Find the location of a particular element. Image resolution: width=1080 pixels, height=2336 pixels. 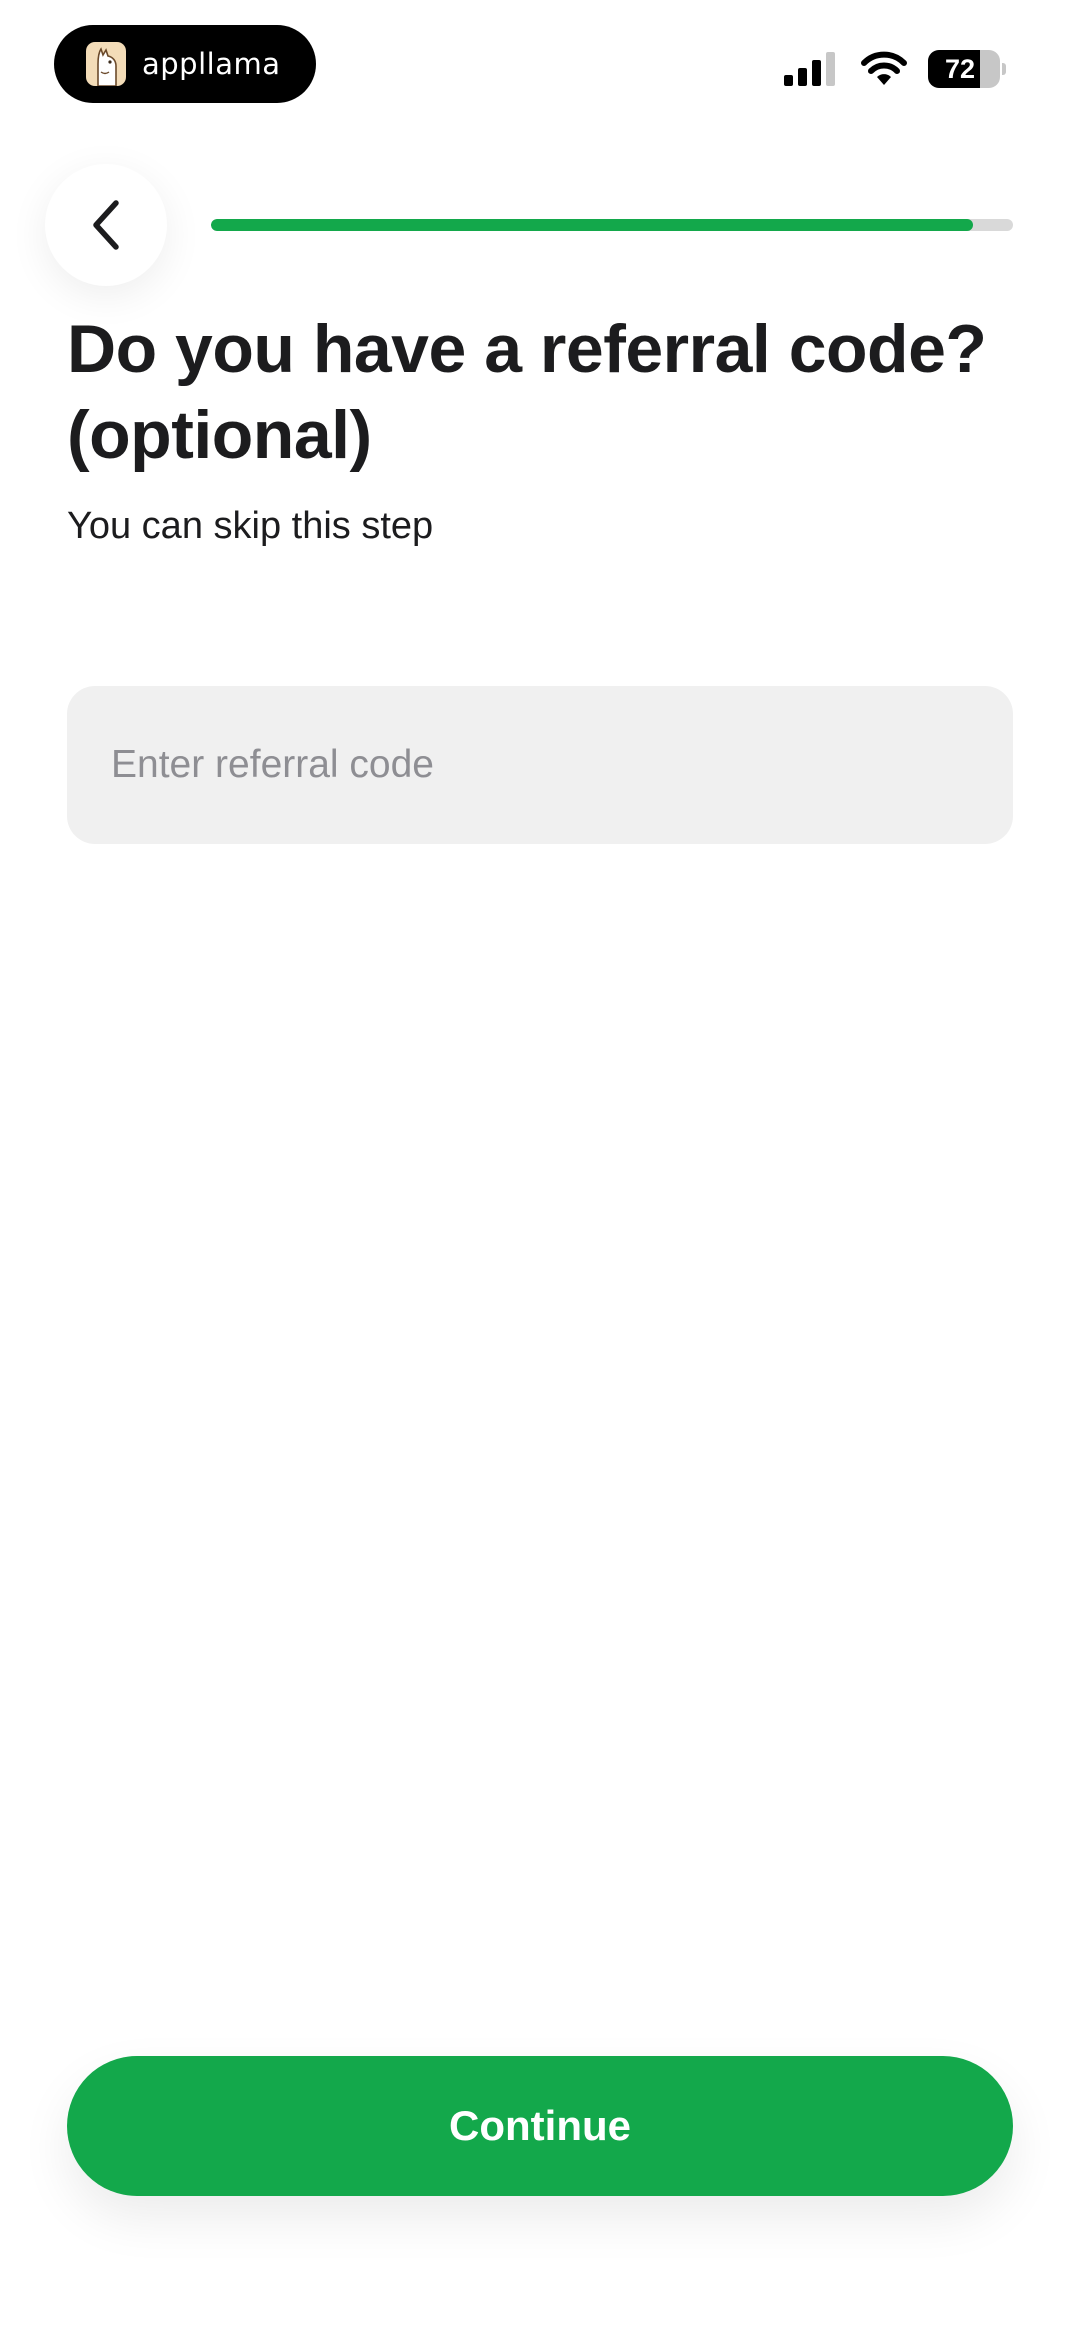

battery-icon: 72 is located at coordinates (967, 69).